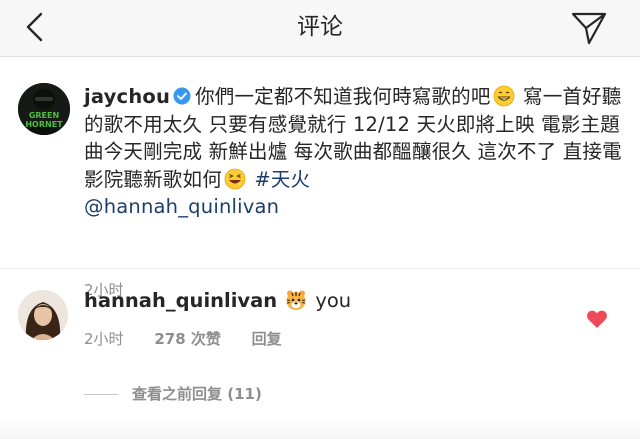 The width and height of the screenshot is (640, 439). Describe the element at coordinates (296, 300) in the screenshot. I see `tiger-face-emoji-icon` at that location.